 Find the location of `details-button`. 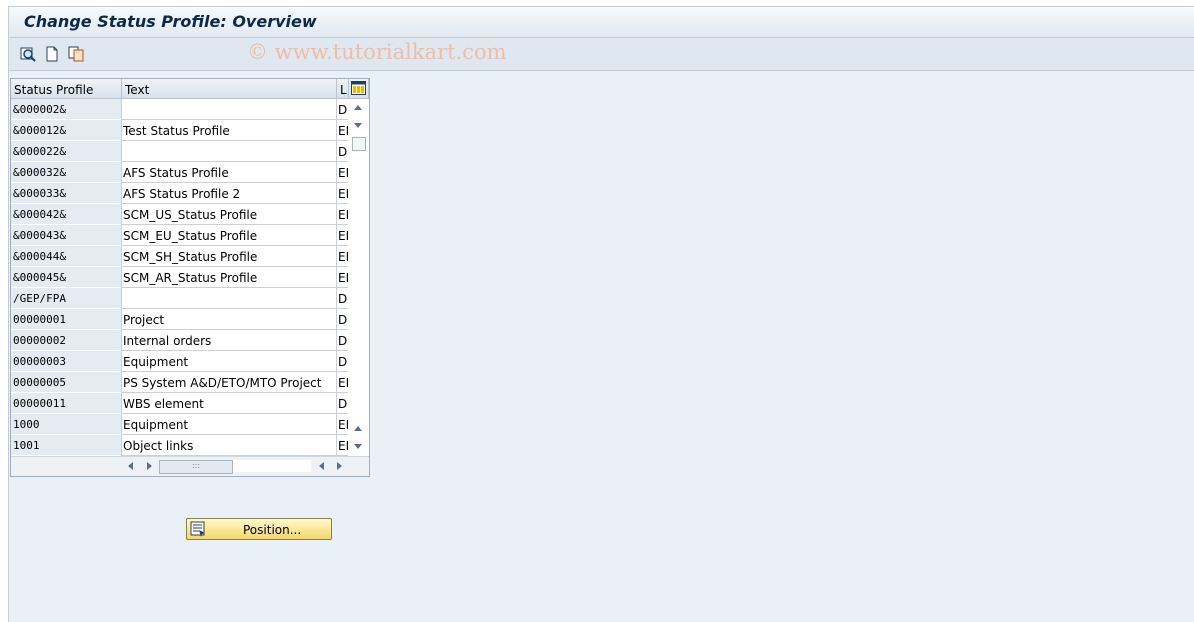

details-button is located at coordinates (28, 54).